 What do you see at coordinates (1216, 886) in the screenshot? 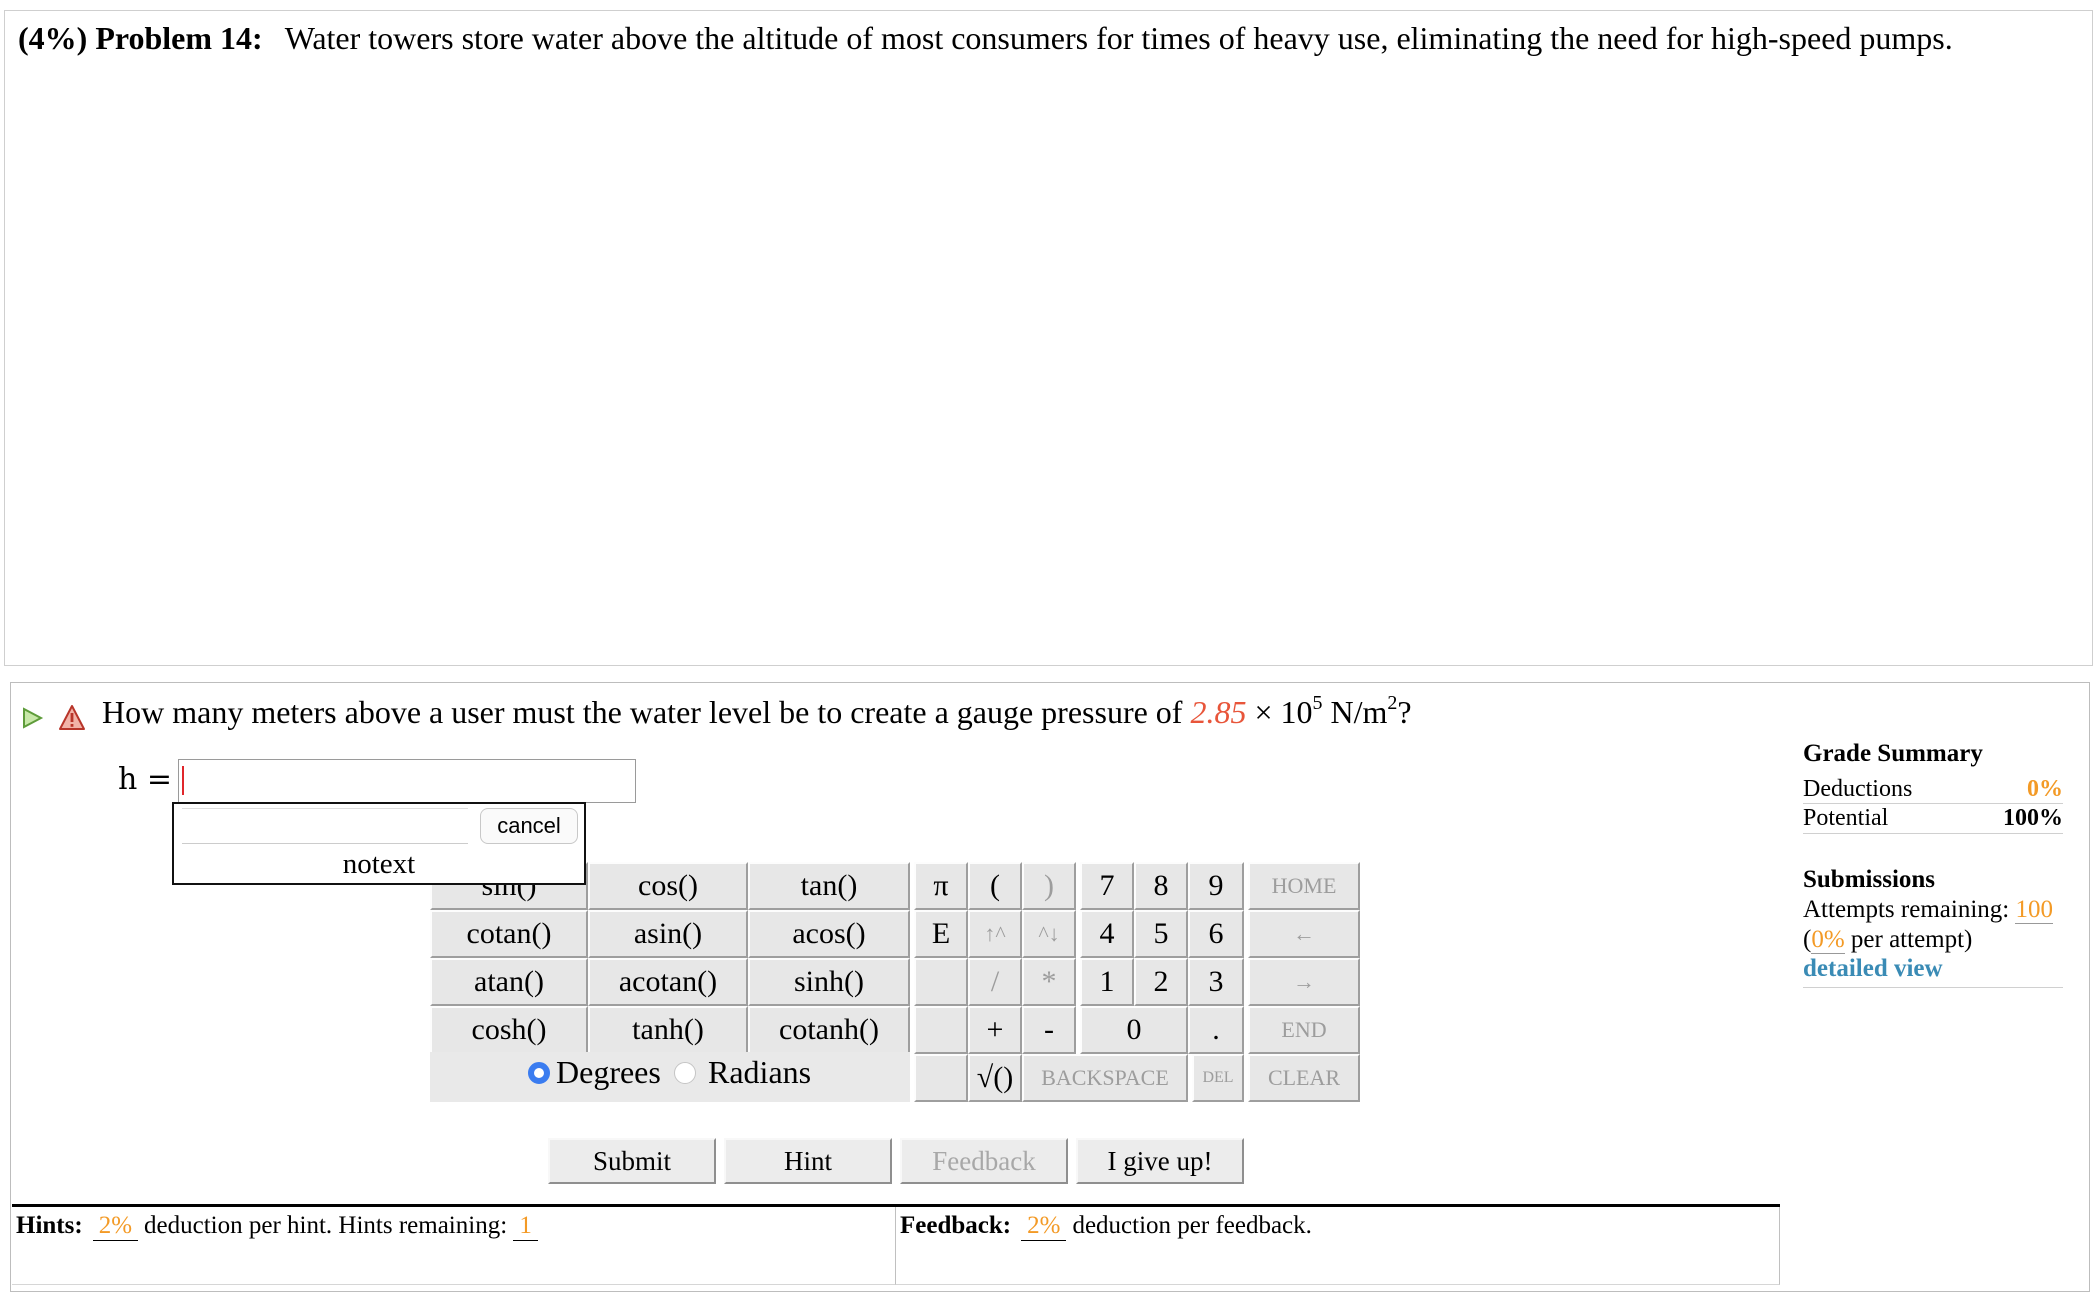
I see `key-9: 9` at bounding box center [1216, 886].